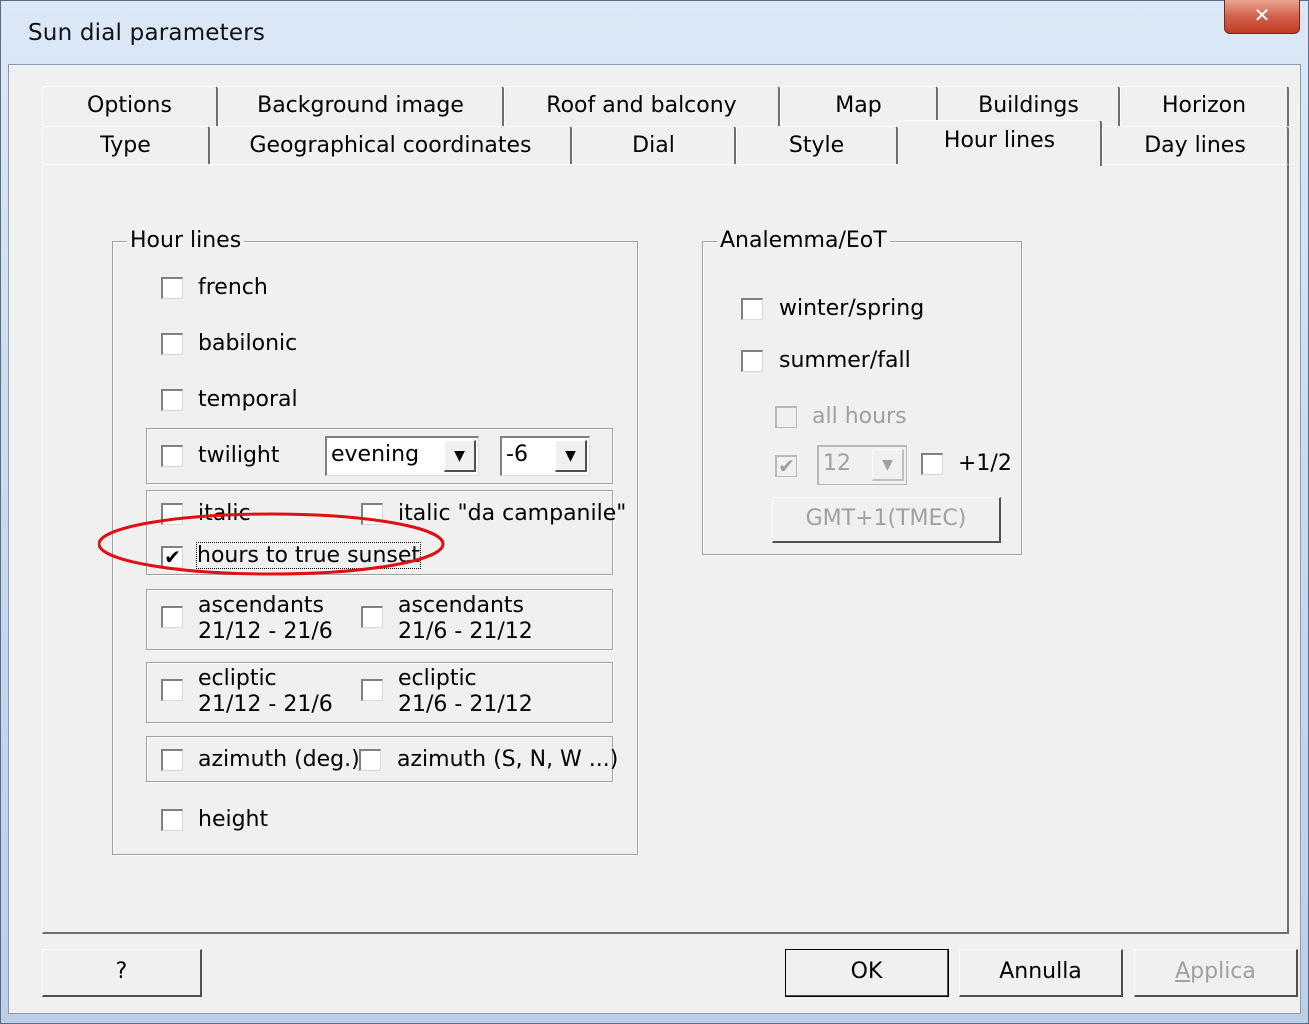 This screenshot has width=1309, height=1024. Describe the element at coordinates (126, 146) in the screenshot. I see `tab-type: Type` at that location.